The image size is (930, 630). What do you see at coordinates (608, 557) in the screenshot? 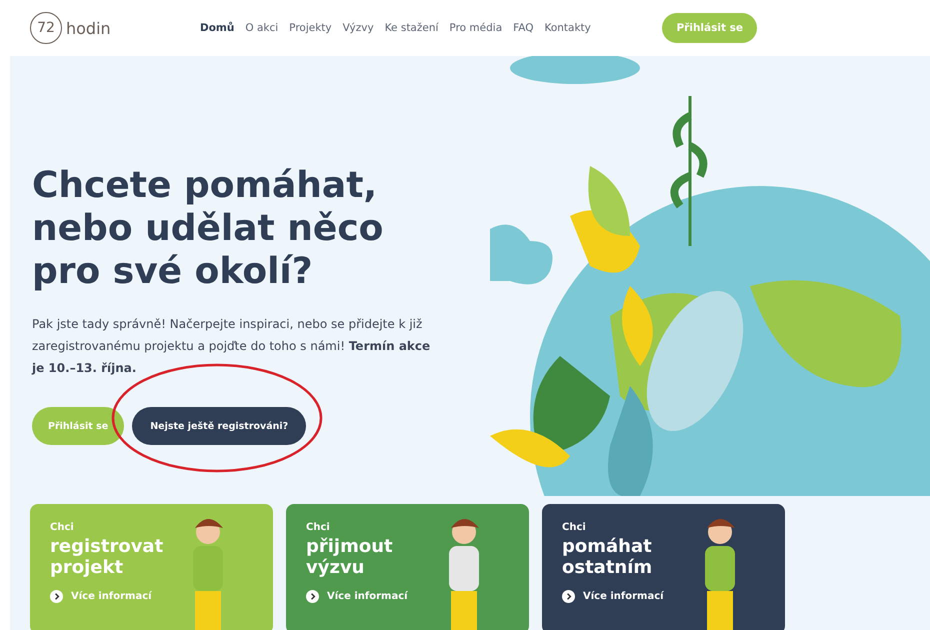
I see `card-title: pomáhat ostatním` at bounding box center [608, 557].